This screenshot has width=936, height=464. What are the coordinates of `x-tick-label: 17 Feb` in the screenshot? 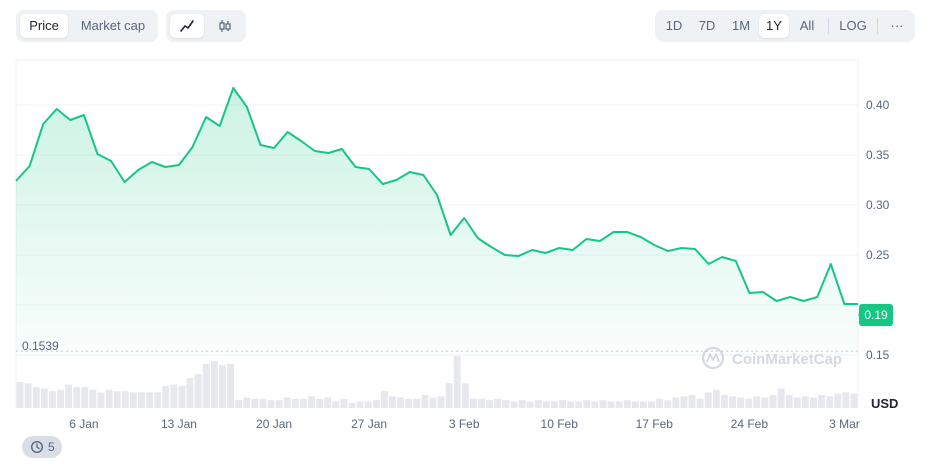 It's located at (655, 424).